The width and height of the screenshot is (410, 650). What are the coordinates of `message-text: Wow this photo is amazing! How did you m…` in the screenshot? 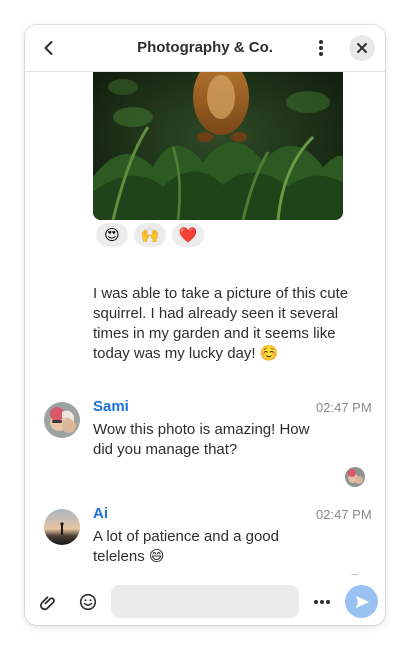 It's located at (201, 439).